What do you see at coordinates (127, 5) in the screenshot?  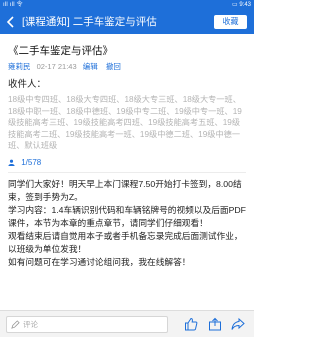 I see `status-bar: ıll ıll 令 ▭ 9:43` at bounding box center [127, 5].